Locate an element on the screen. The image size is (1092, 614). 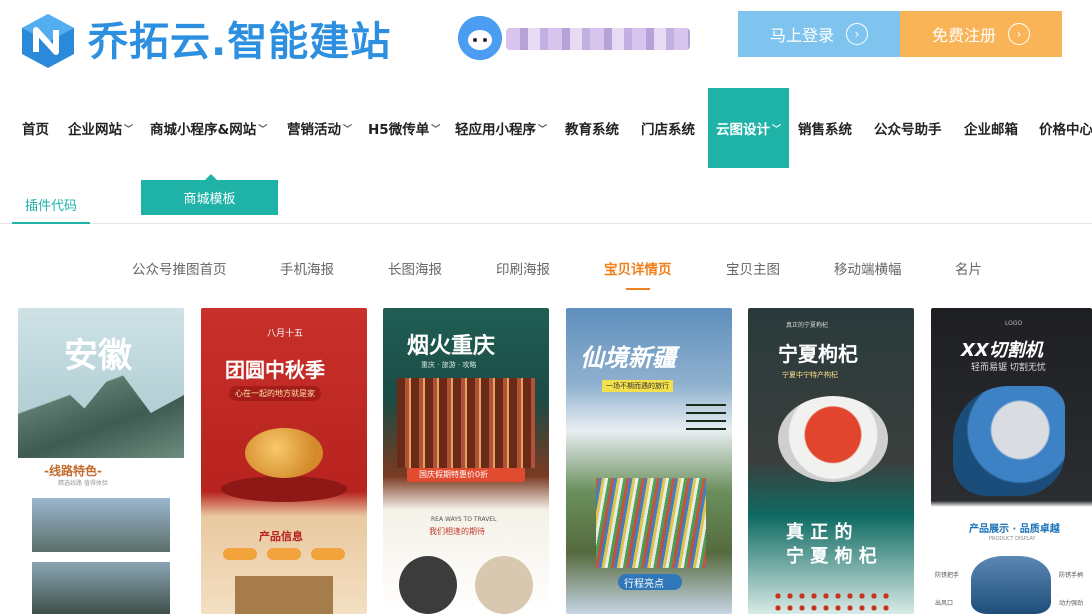
mountain-photo is located at coordinates (101, 588).